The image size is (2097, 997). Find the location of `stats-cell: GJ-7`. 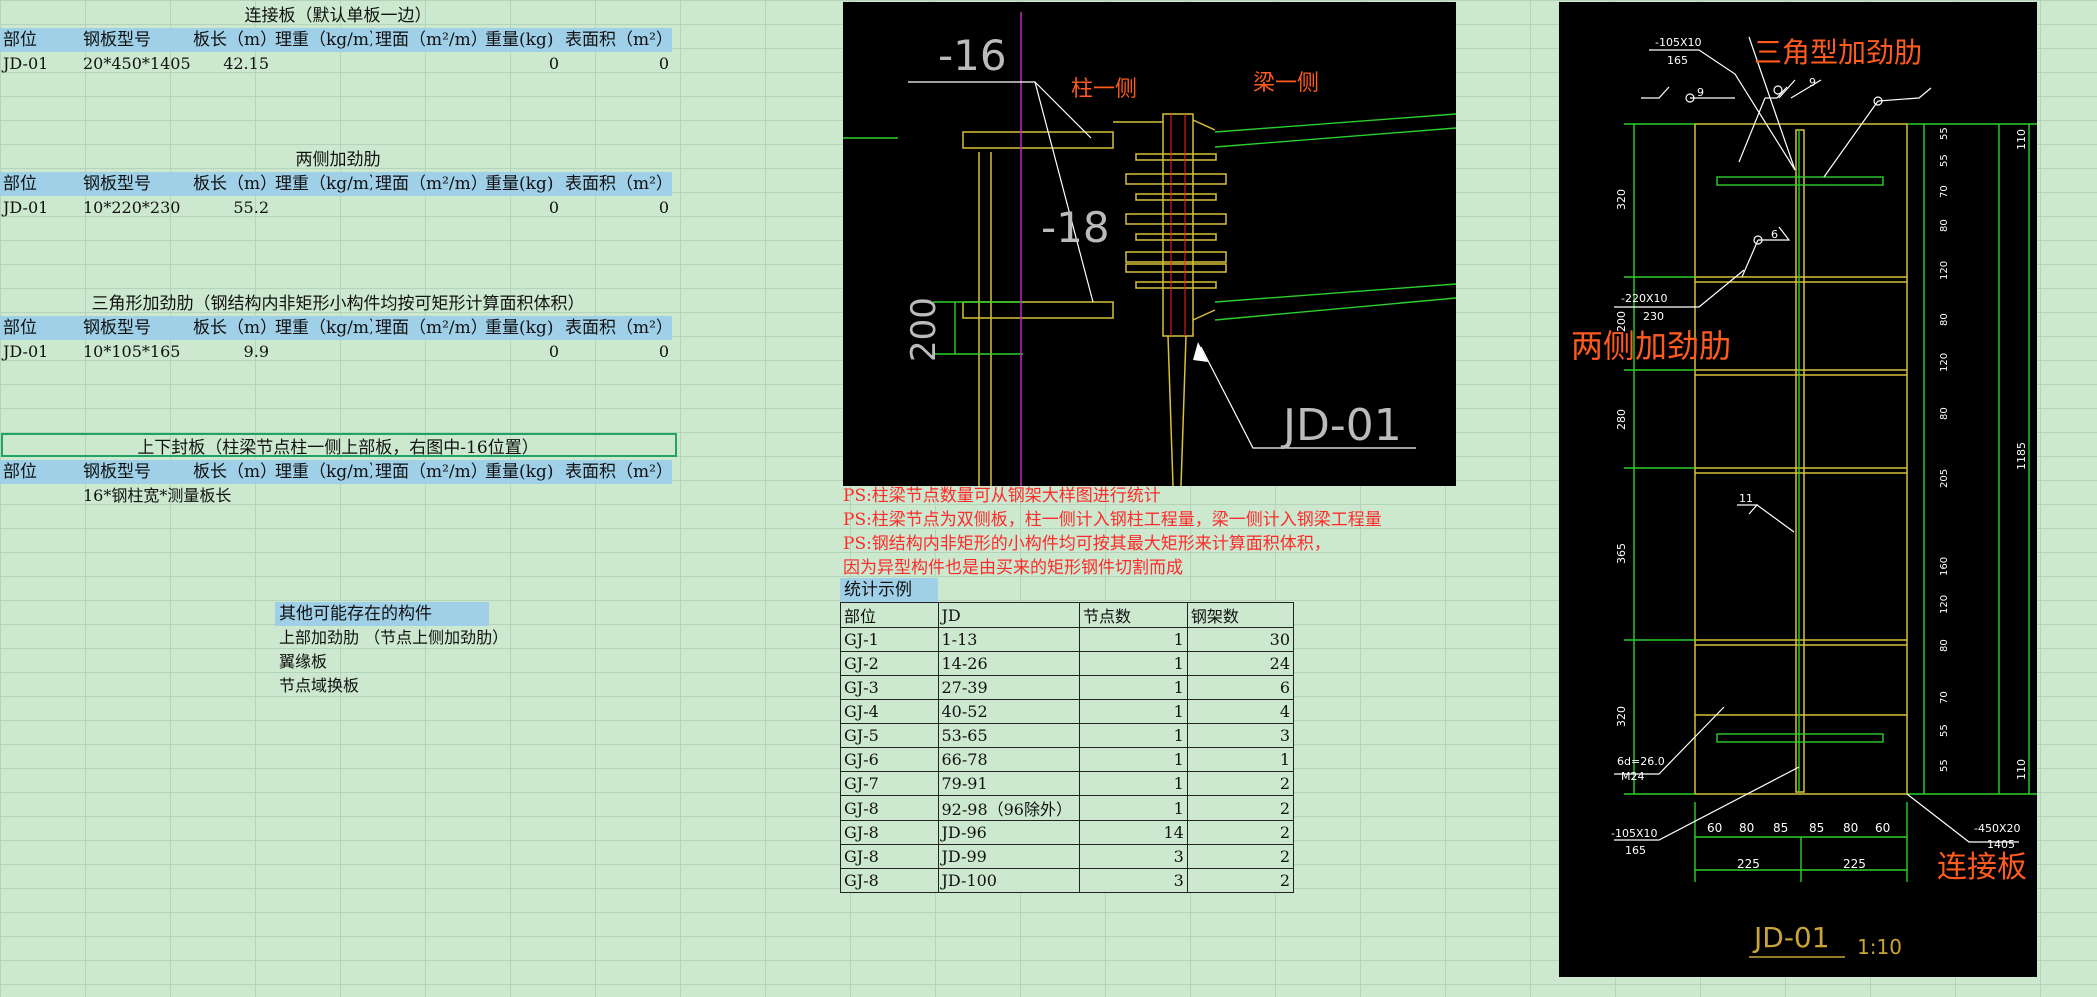

stats-cell: GJ-7 is located at coordinates (889, 783).